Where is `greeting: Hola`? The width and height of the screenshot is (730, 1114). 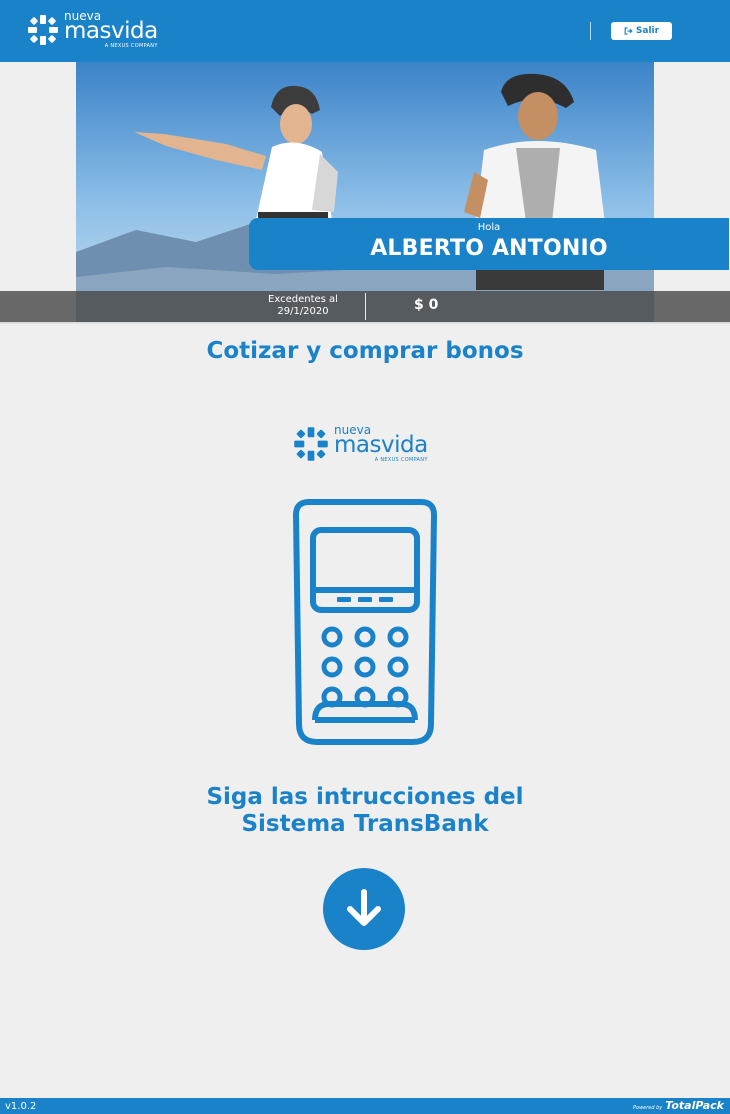 greeting: Hola is located at coordinates (489, 227).